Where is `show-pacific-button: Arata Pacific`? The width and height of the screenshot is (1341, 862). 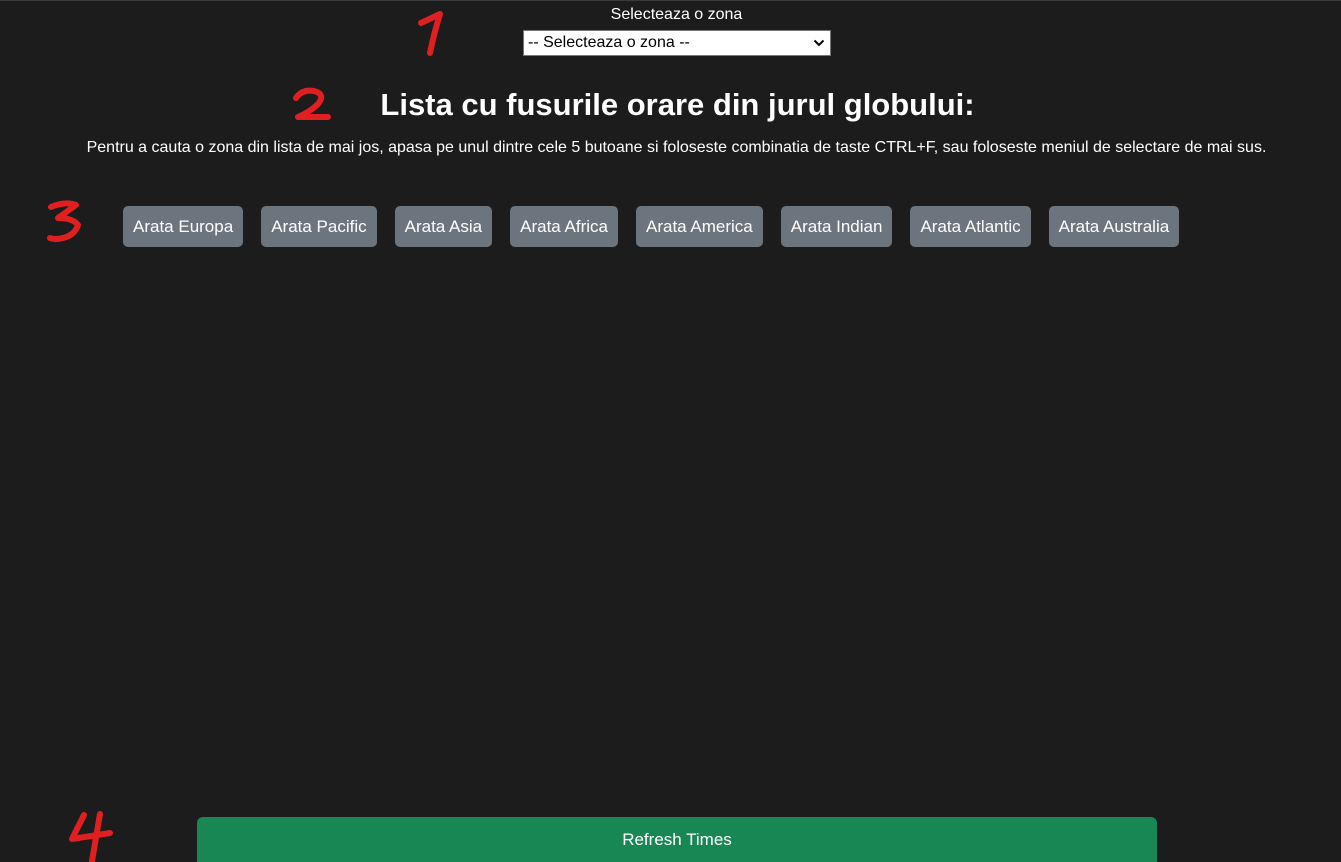
show-pacific-button: Arata Pacific is located at coordinates (319, 226).